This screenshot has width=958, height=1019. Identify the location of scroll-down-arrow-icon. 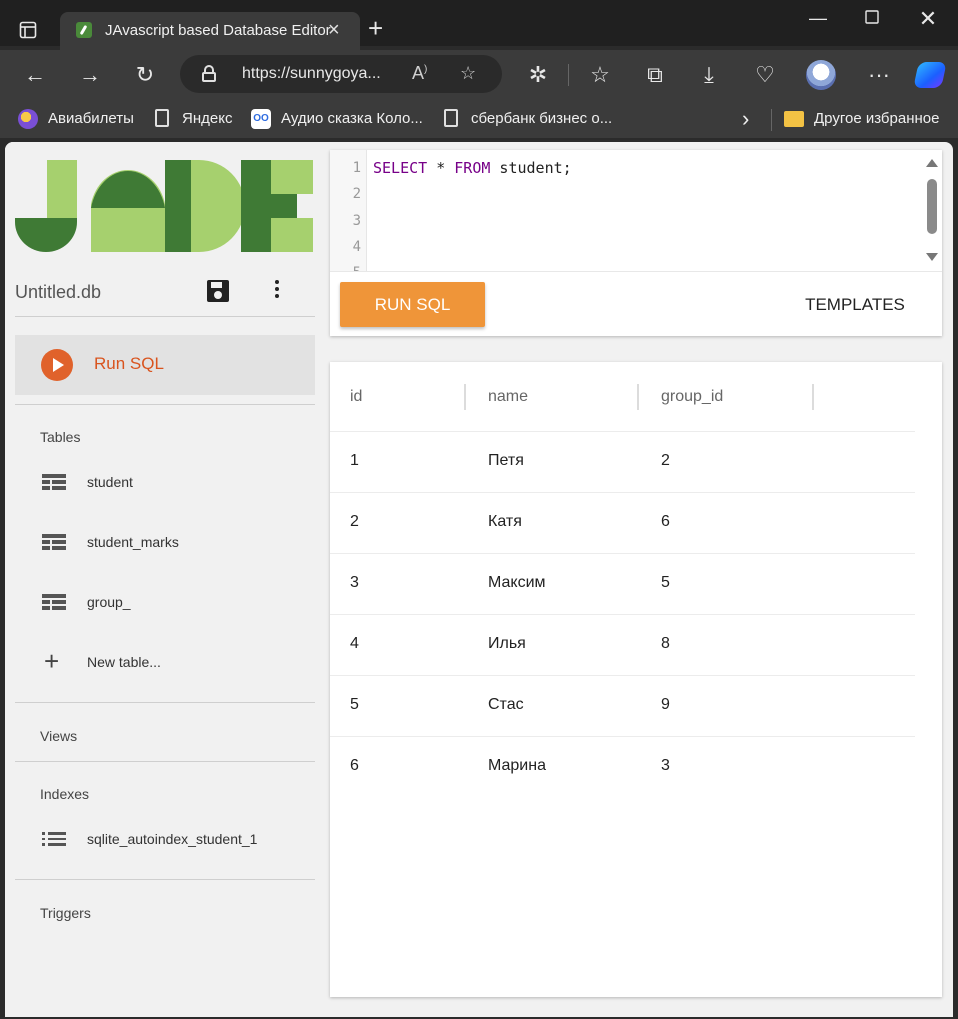
(932, 257).